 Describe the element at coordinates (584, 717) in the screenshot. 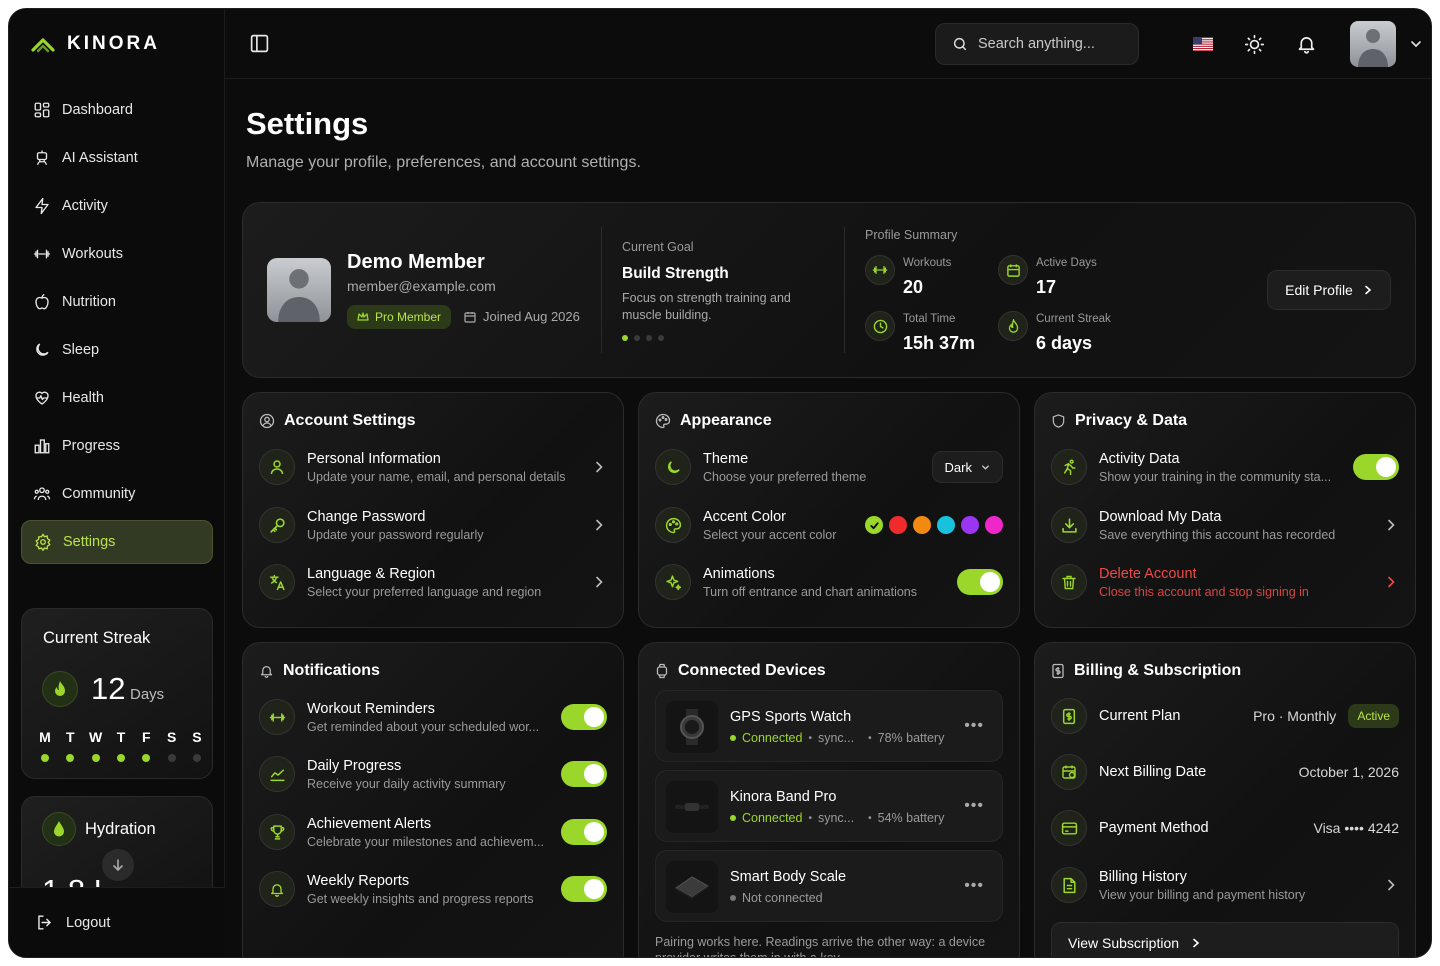

I see `workout-reminders-toggle` at that location.